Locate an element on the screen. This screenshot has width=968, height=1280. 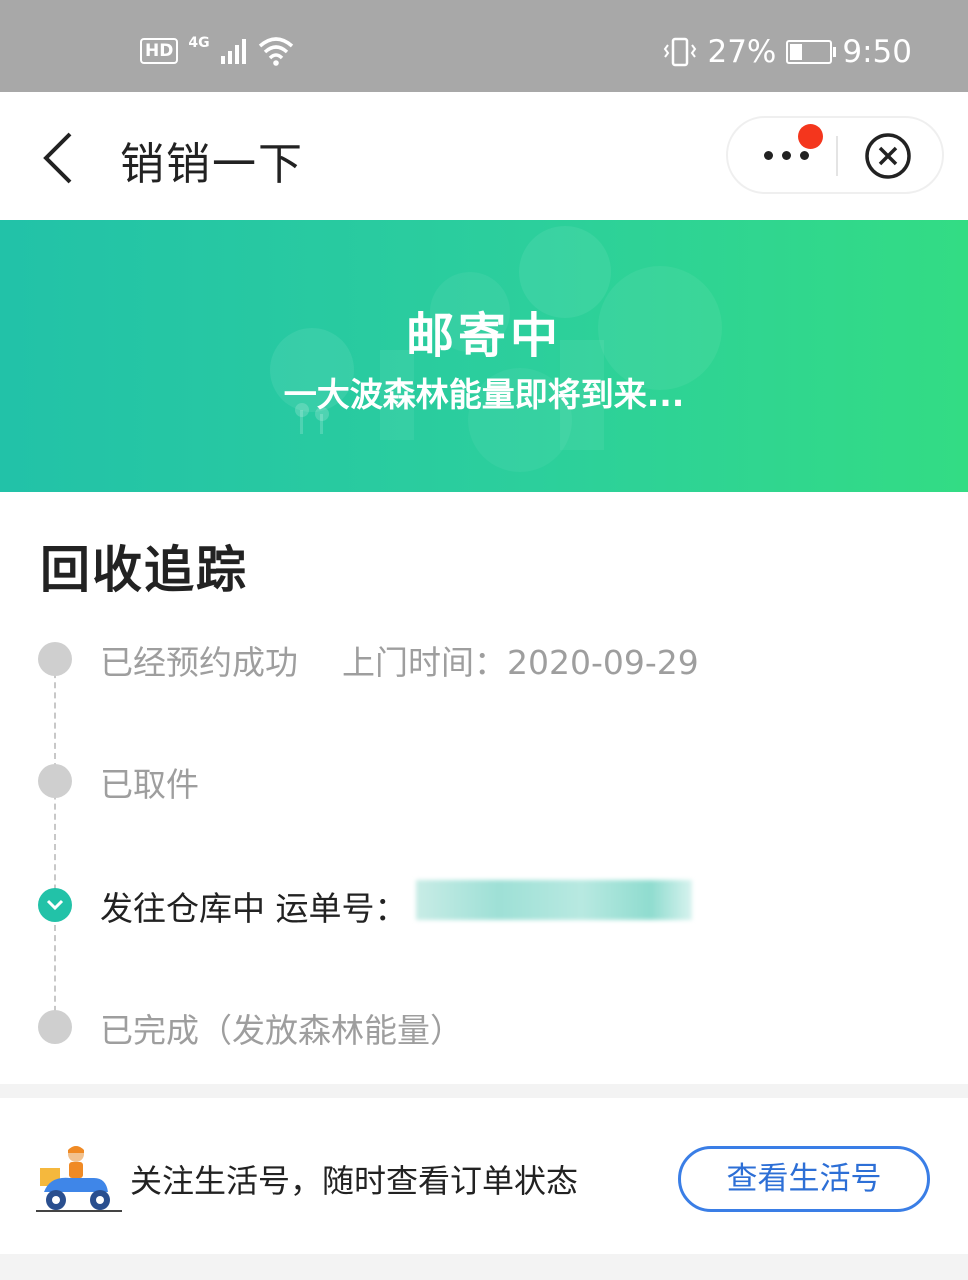
step-label: 已完成（发放森林能量） is located at coordinates (281, 1030).